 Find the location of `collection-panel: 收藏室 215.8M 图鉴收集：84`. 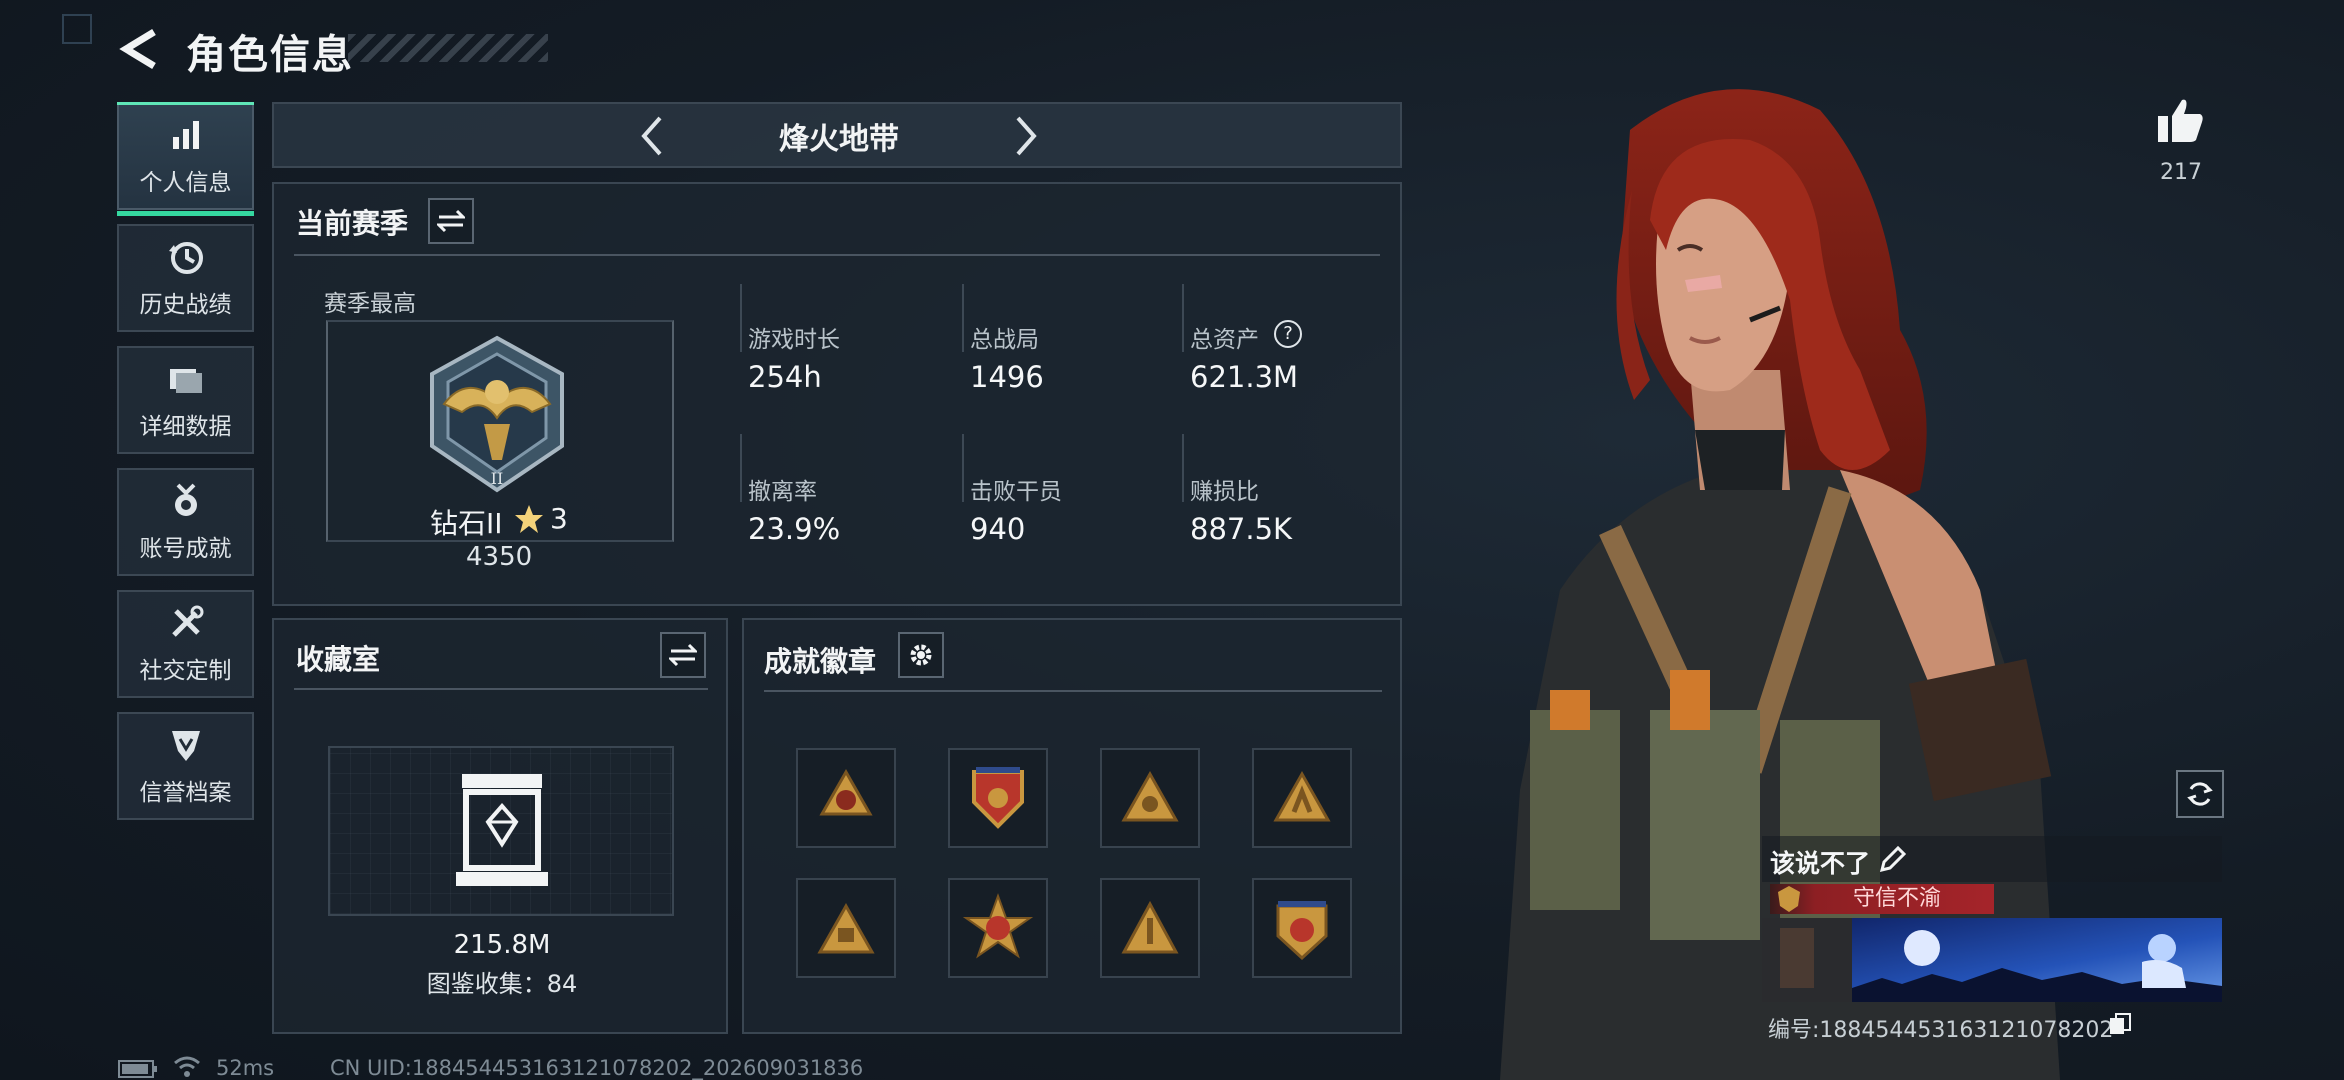

collection-panel: 收藏室 215.8M 图鉴收集：84 is located at coordinates (500, 826).